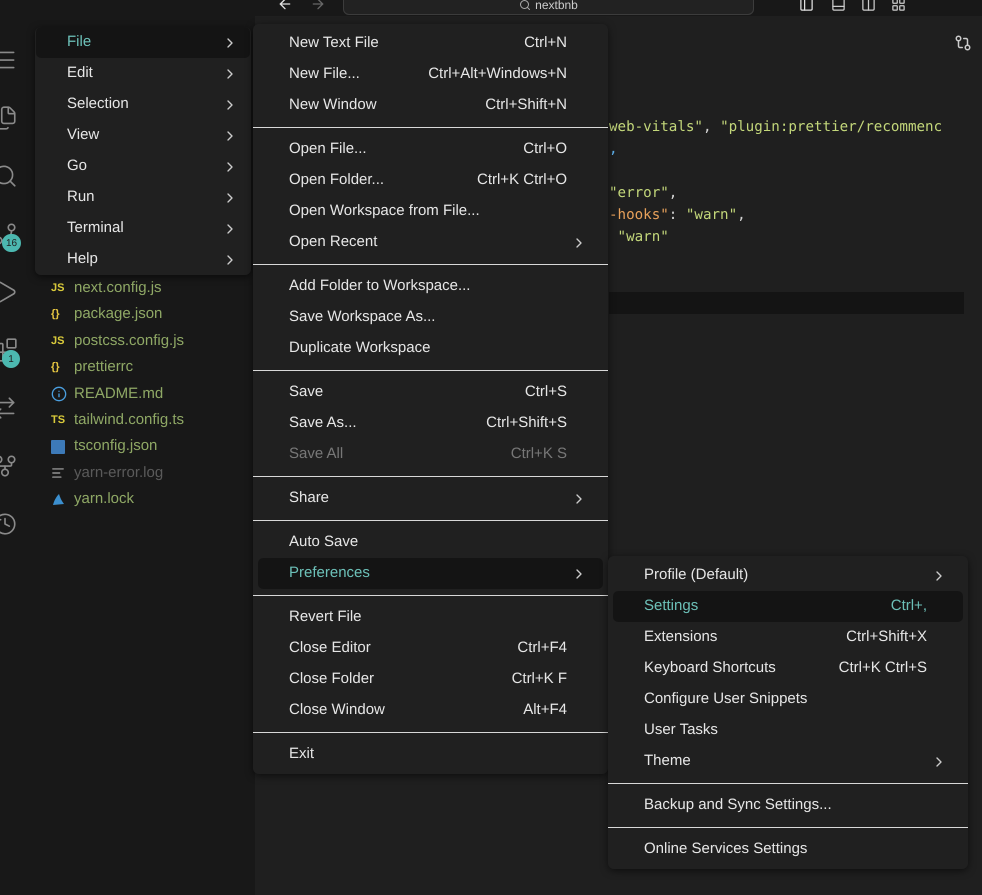 This screenshot has width=982, height=895. I want to click on code-line: web-vitals", "plugin:prettier/recommenc, so click(776, 127).